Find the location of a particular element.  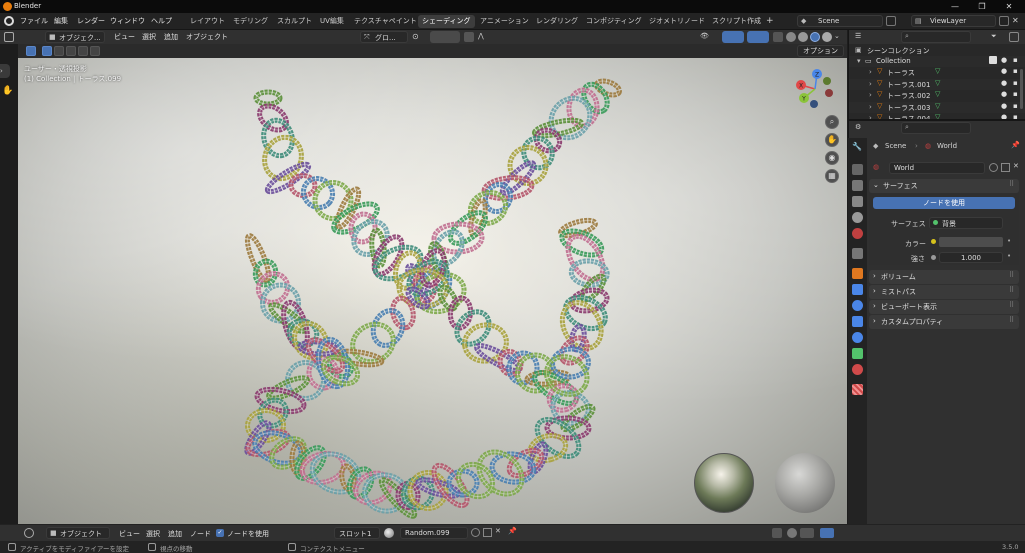

outliner-scrollbar is located at coordinates (1021, 89).